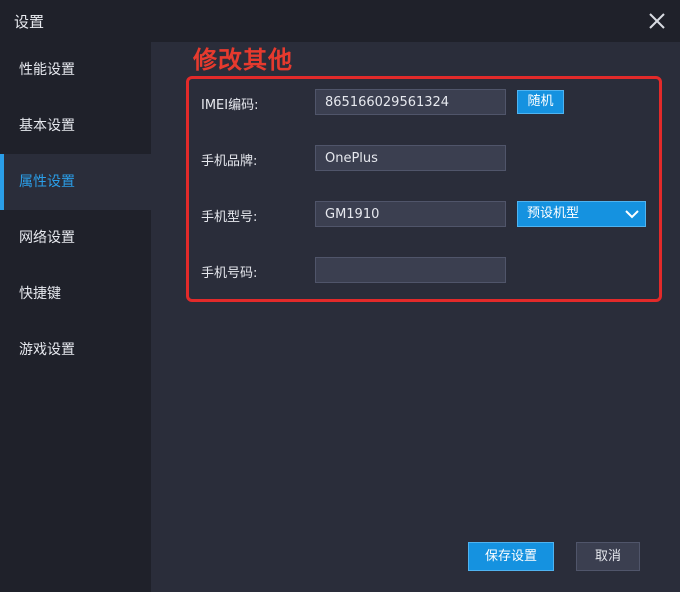  I want to click on close-button, so click(657, 21).